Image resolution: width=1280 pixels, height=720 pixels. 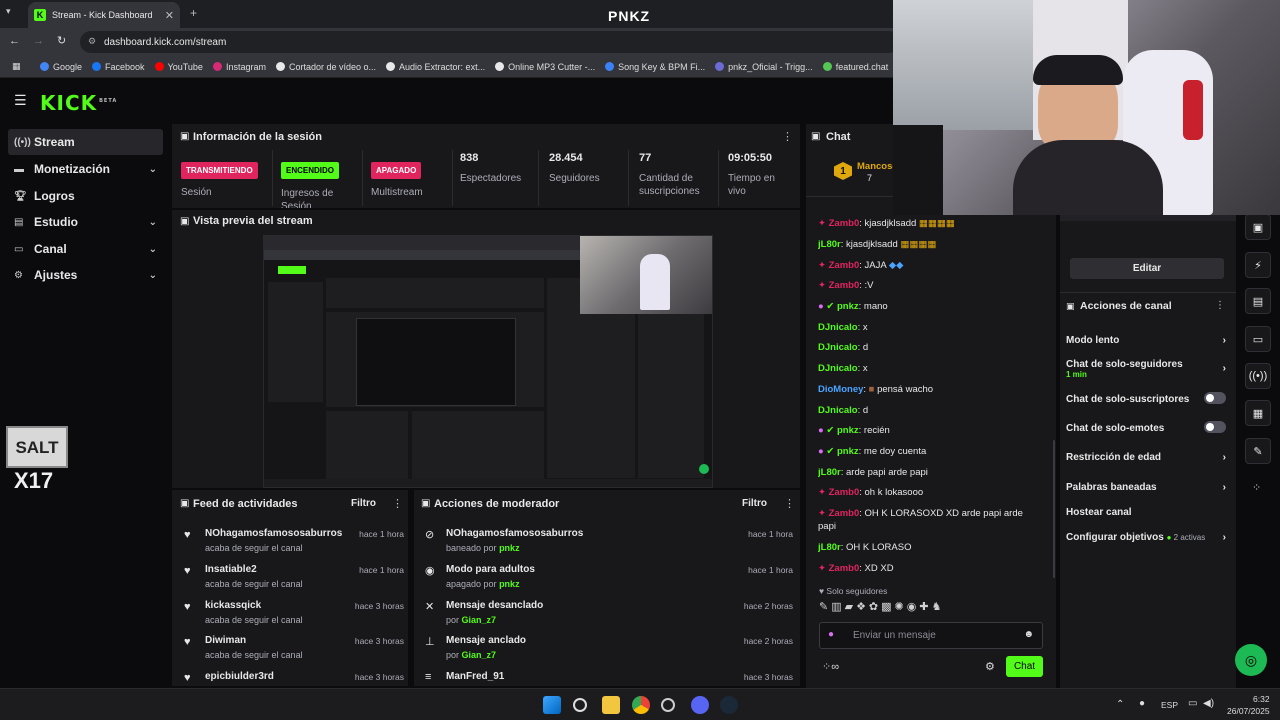 What do you see at coordinates (729, 705) in the screenshot?
I see `steam-icon` at bounding box center [729, 705].